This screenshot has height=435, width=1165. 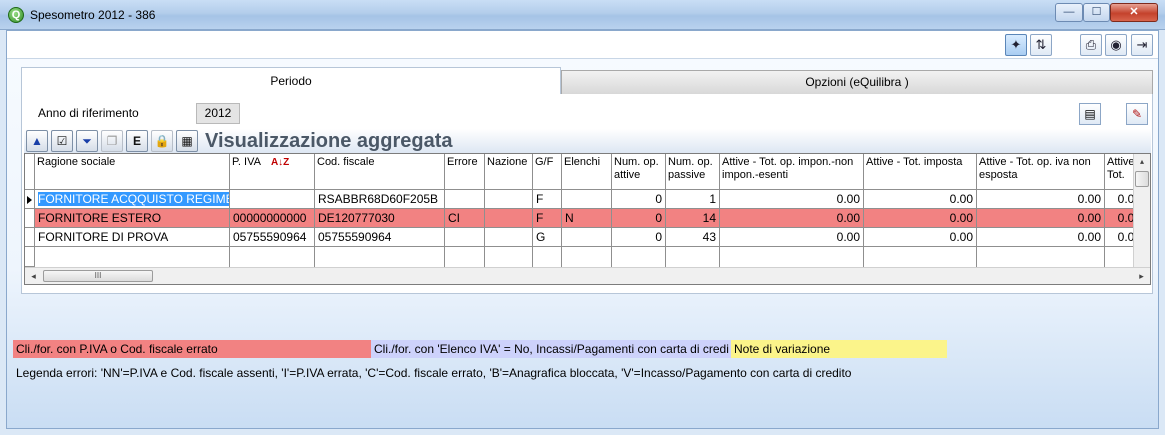 What do you see at coordinates (380, 237) in the screenshot?
I see `cell-cf: 05755590964` at bounding box center [380, 237].